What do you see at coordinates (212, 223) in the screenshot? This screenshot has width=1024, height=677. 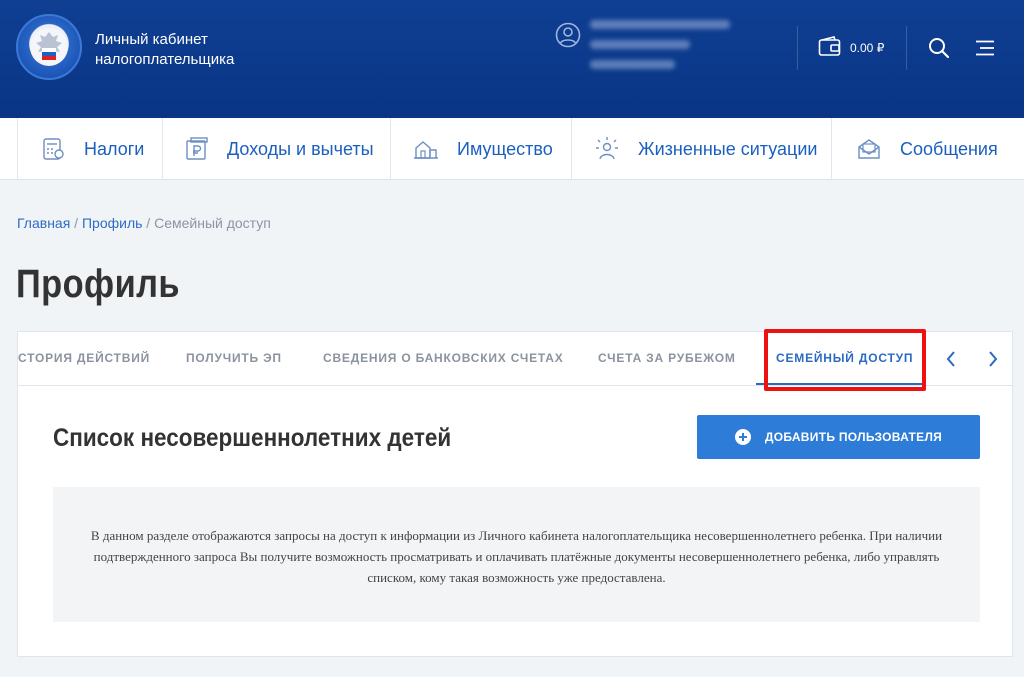 I see `breadcrumb-current: Семейный доступ` at bounding box center [212, 223].